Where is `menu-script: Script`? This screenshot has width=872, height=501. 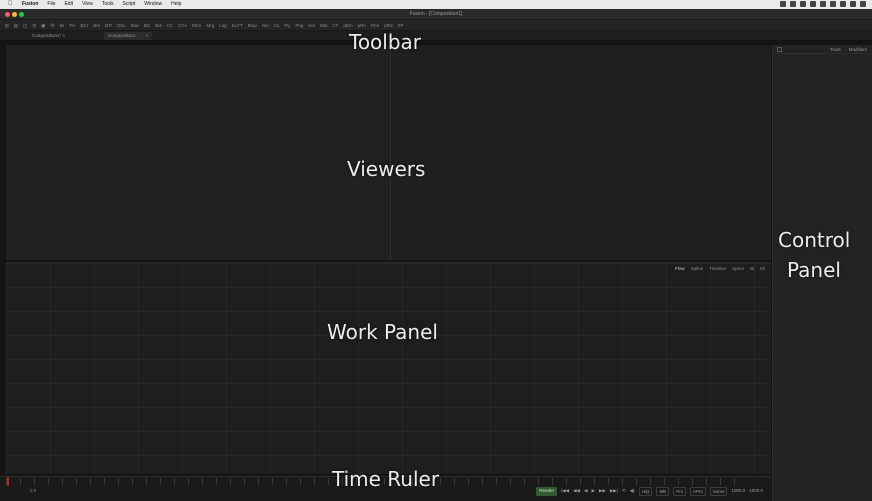
menu-script: Script is located at coordinates (129, 4).